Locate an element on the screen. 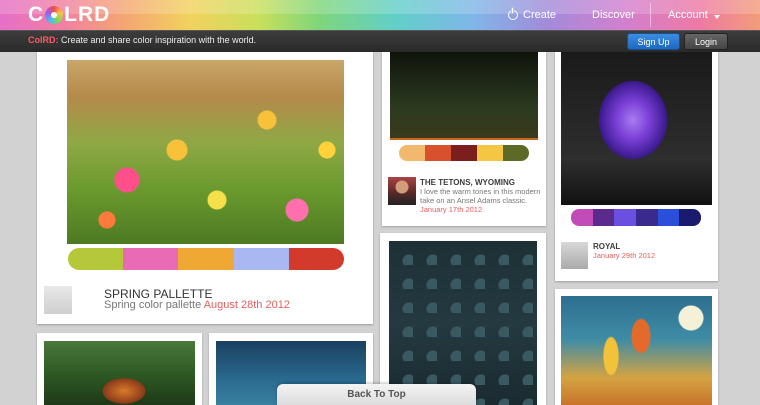  card-date: August 28th 2012 is located at coordinates (246, 305).